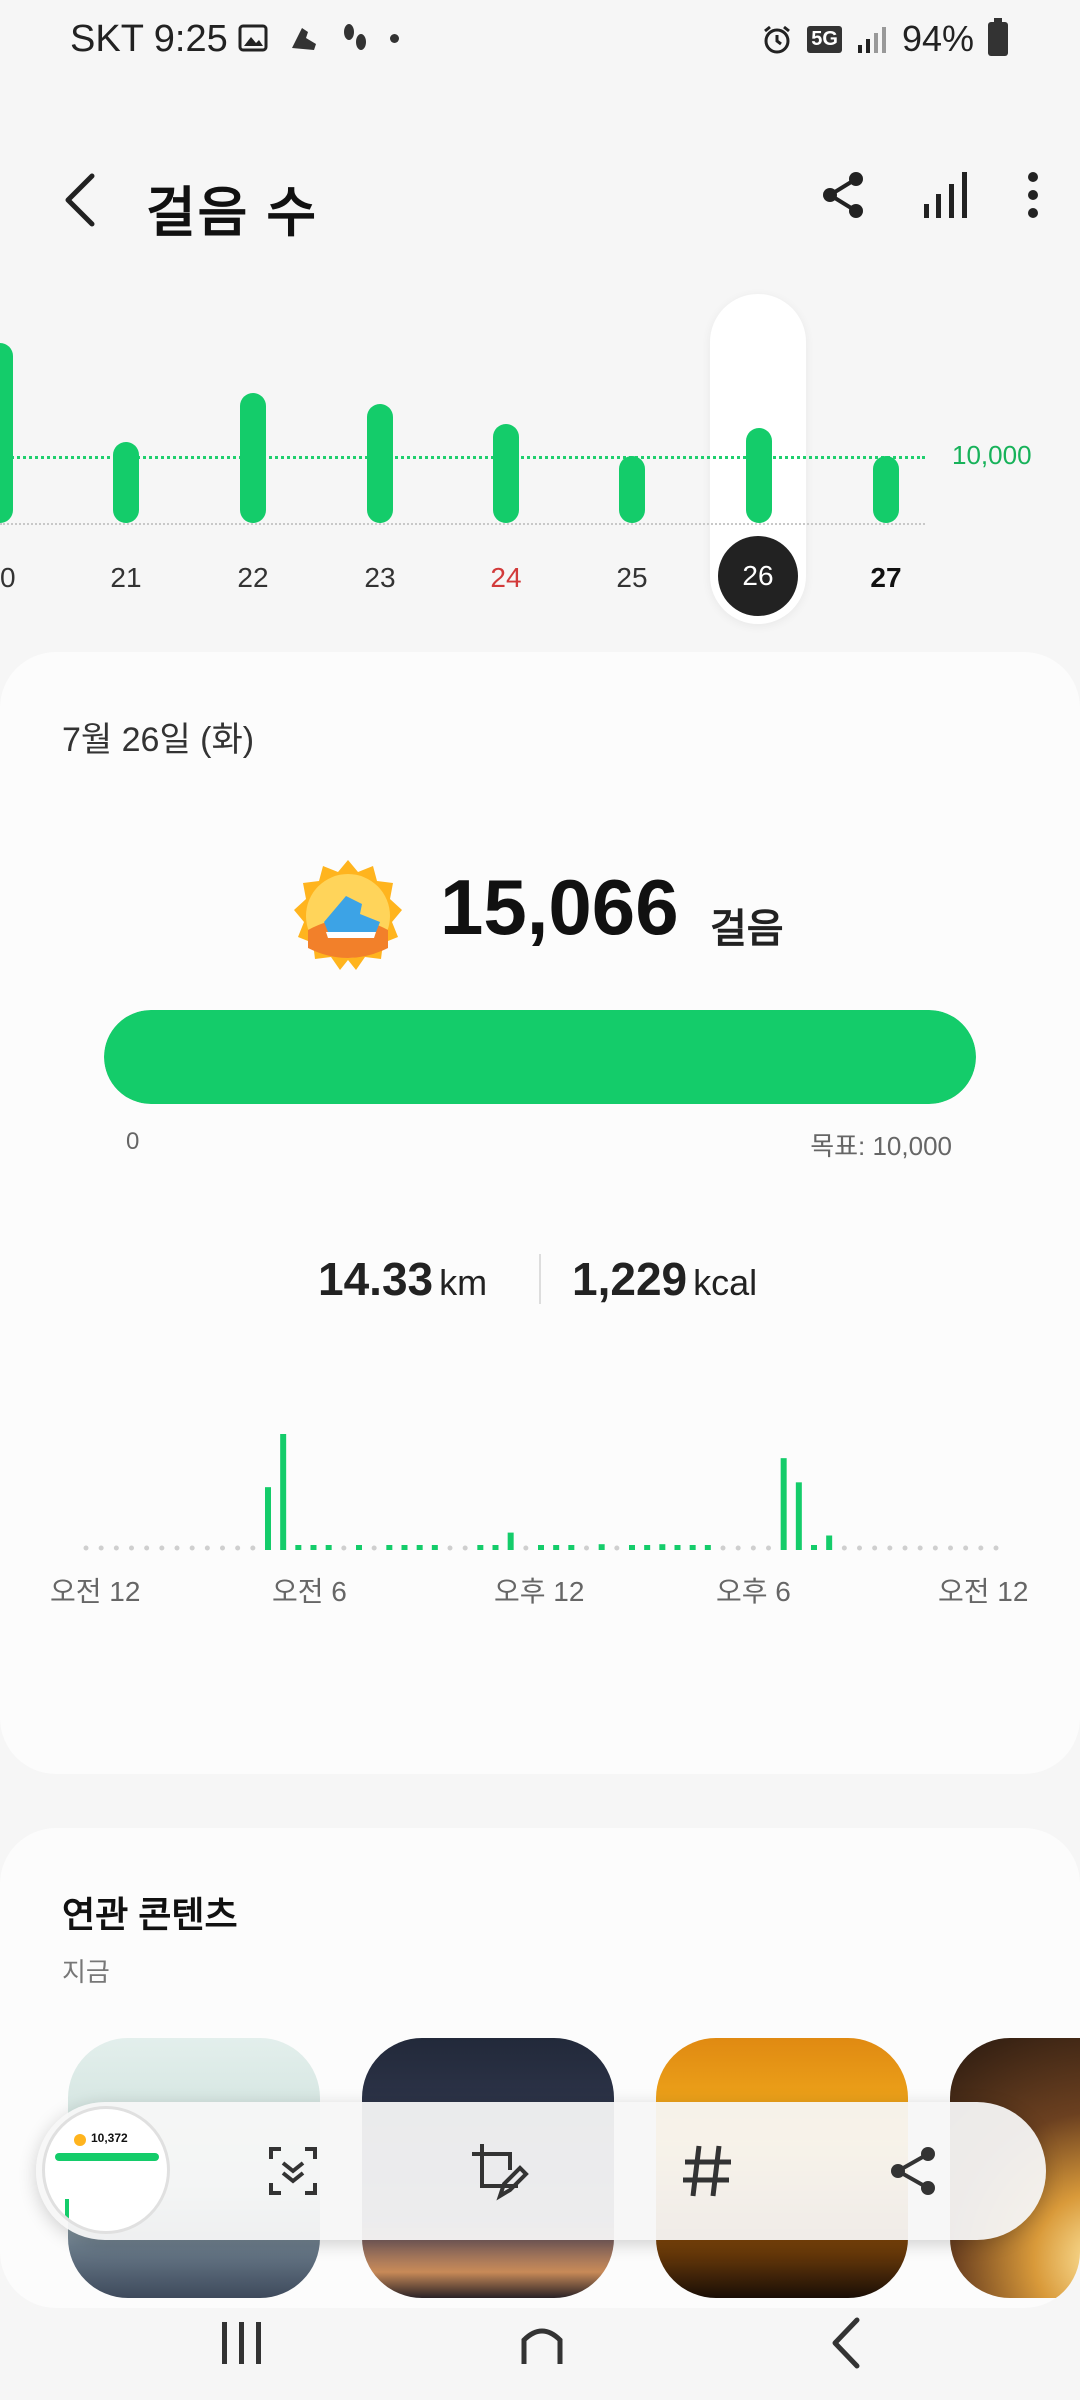 The image size is (1080, 2400). Describe the element at coordinates (133, 1141) in the screenshot. I see `progress-min-label: 0` at that location.